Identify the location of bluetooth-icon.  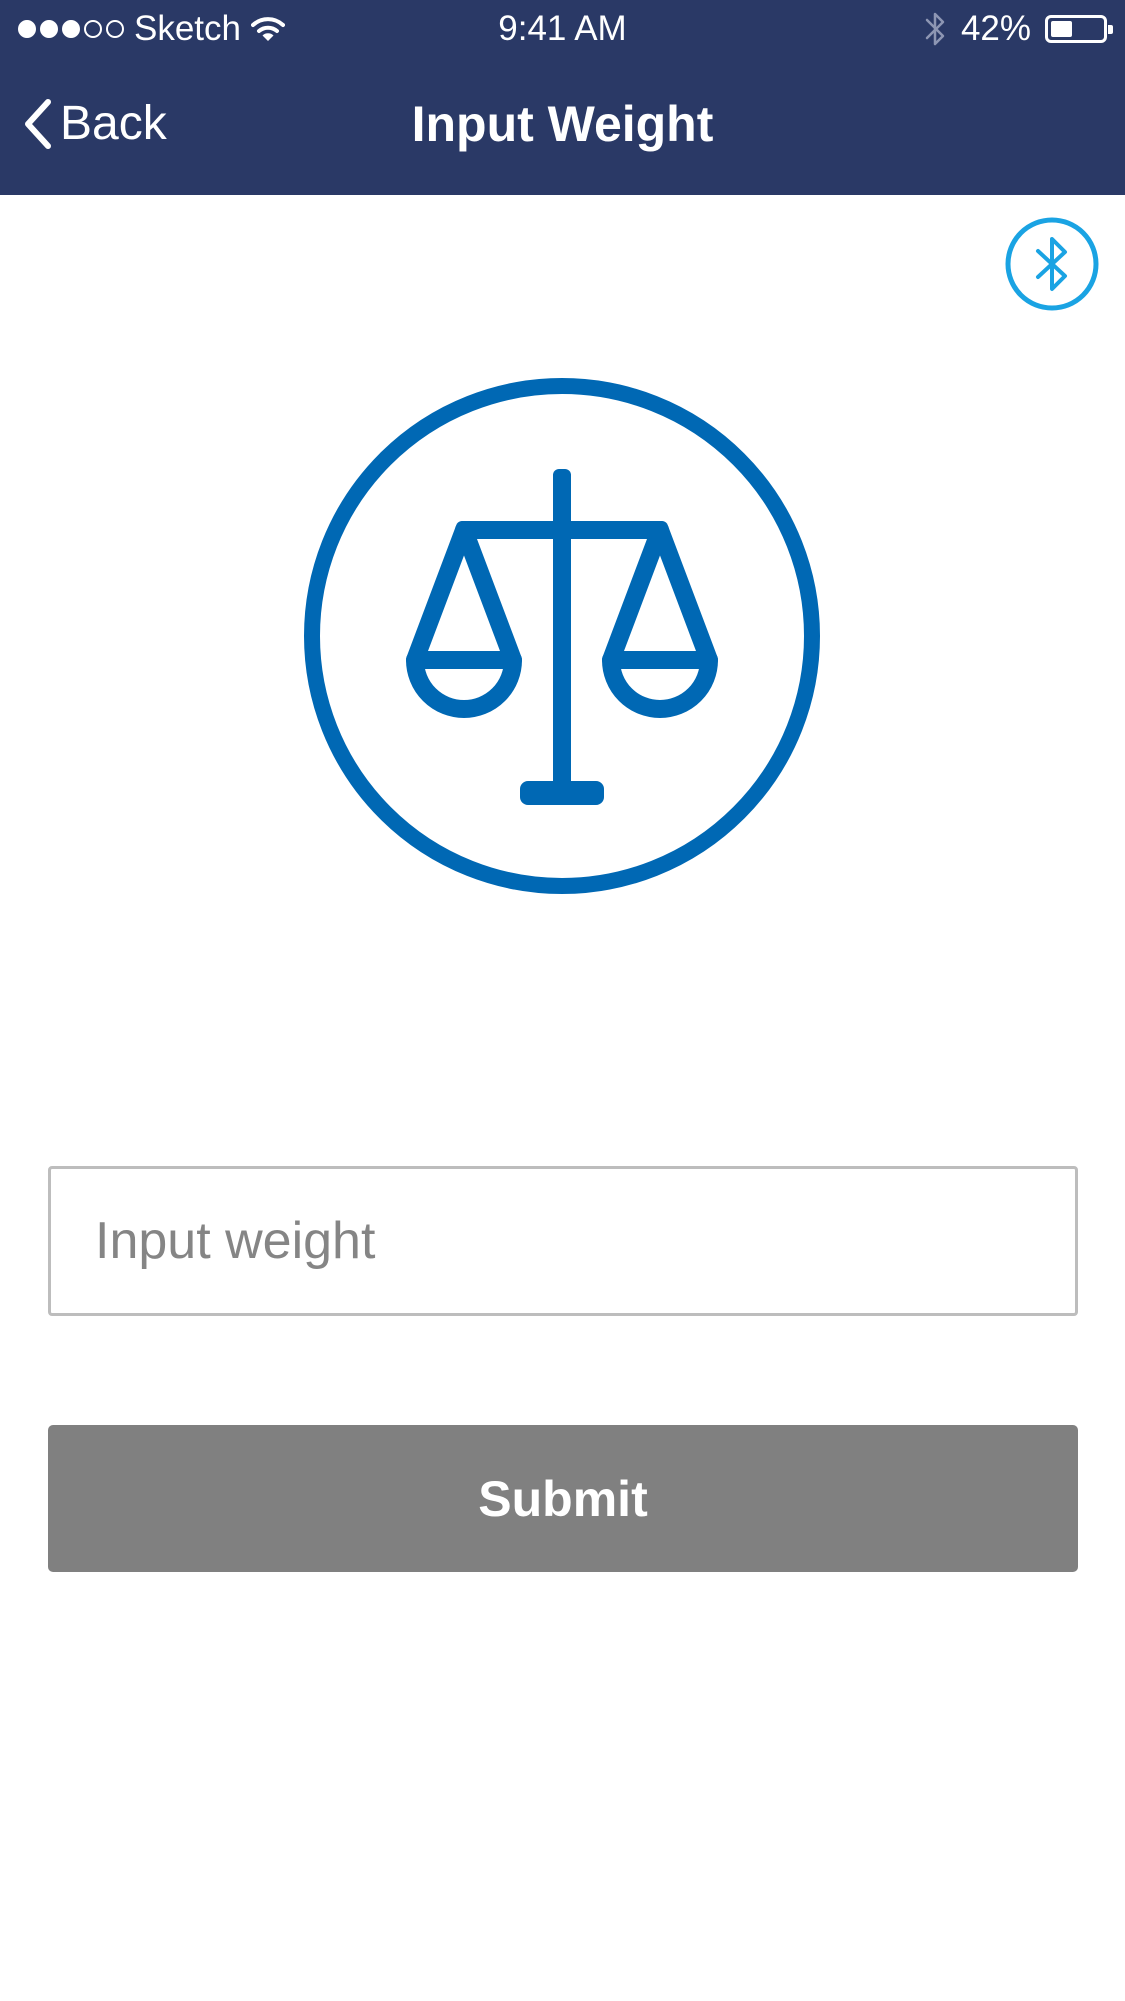
(1052, 264).